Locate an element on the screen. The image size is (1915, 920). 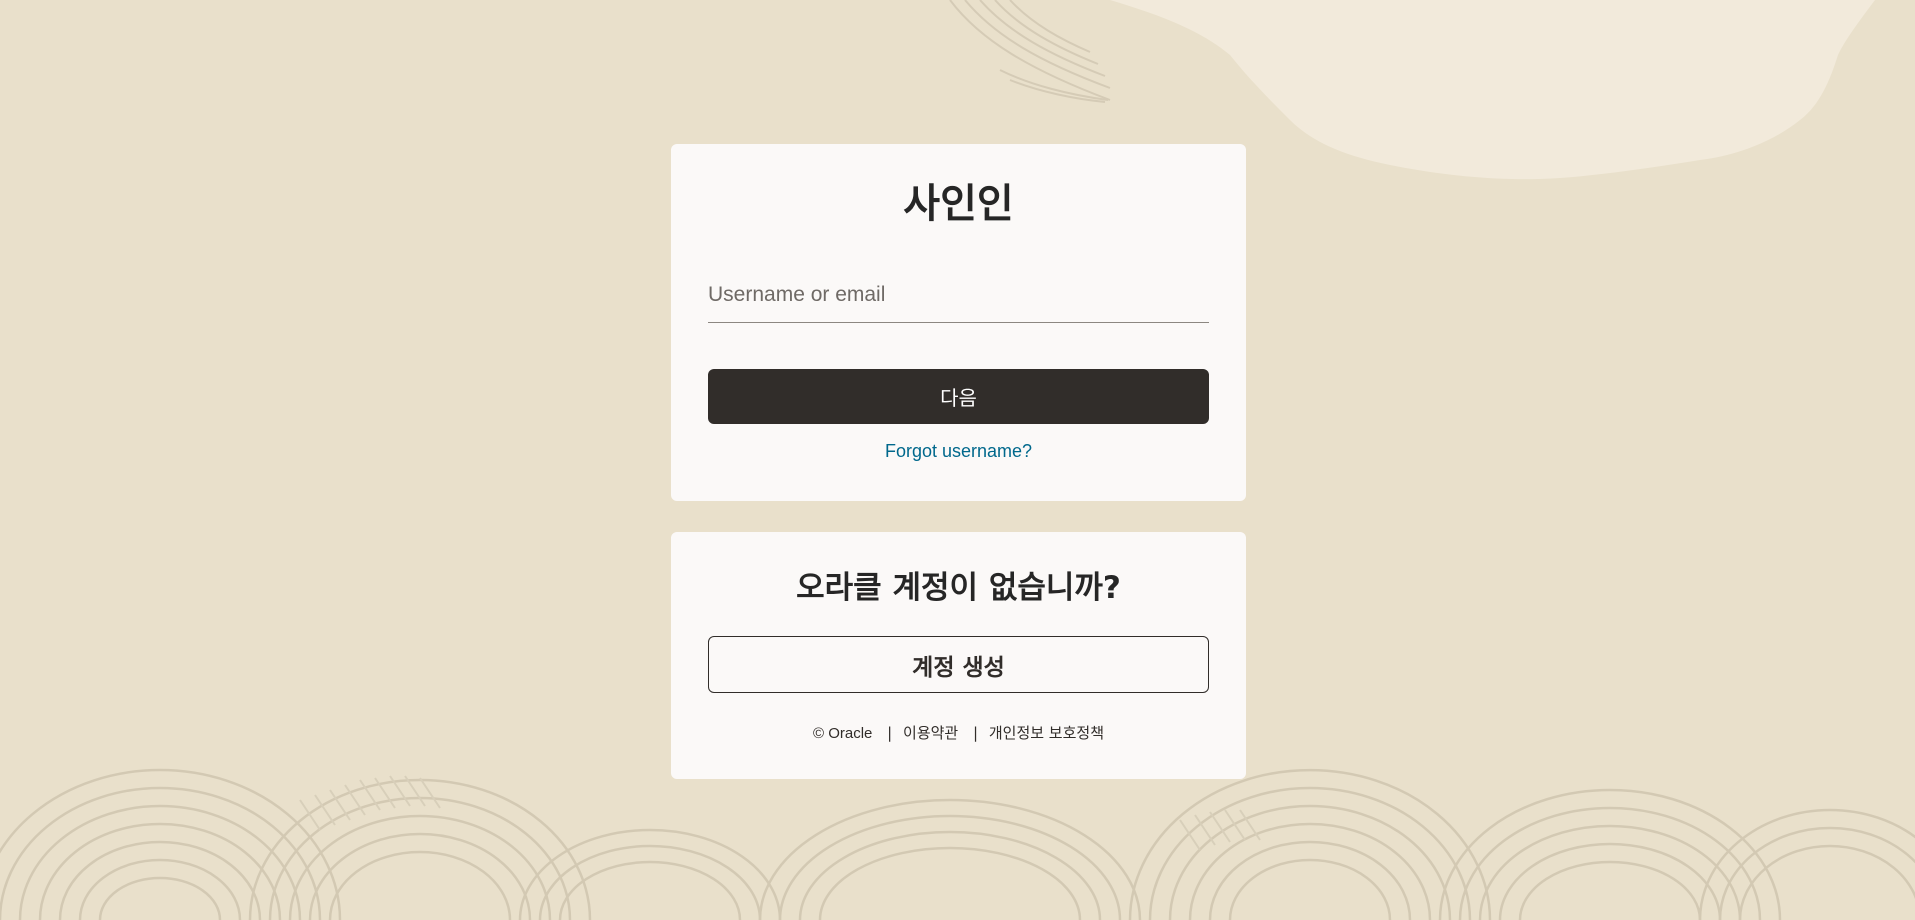
footer: © Oracle | 이용약관 | 개인정보 보호정책 is located at coordinates (958, 732).